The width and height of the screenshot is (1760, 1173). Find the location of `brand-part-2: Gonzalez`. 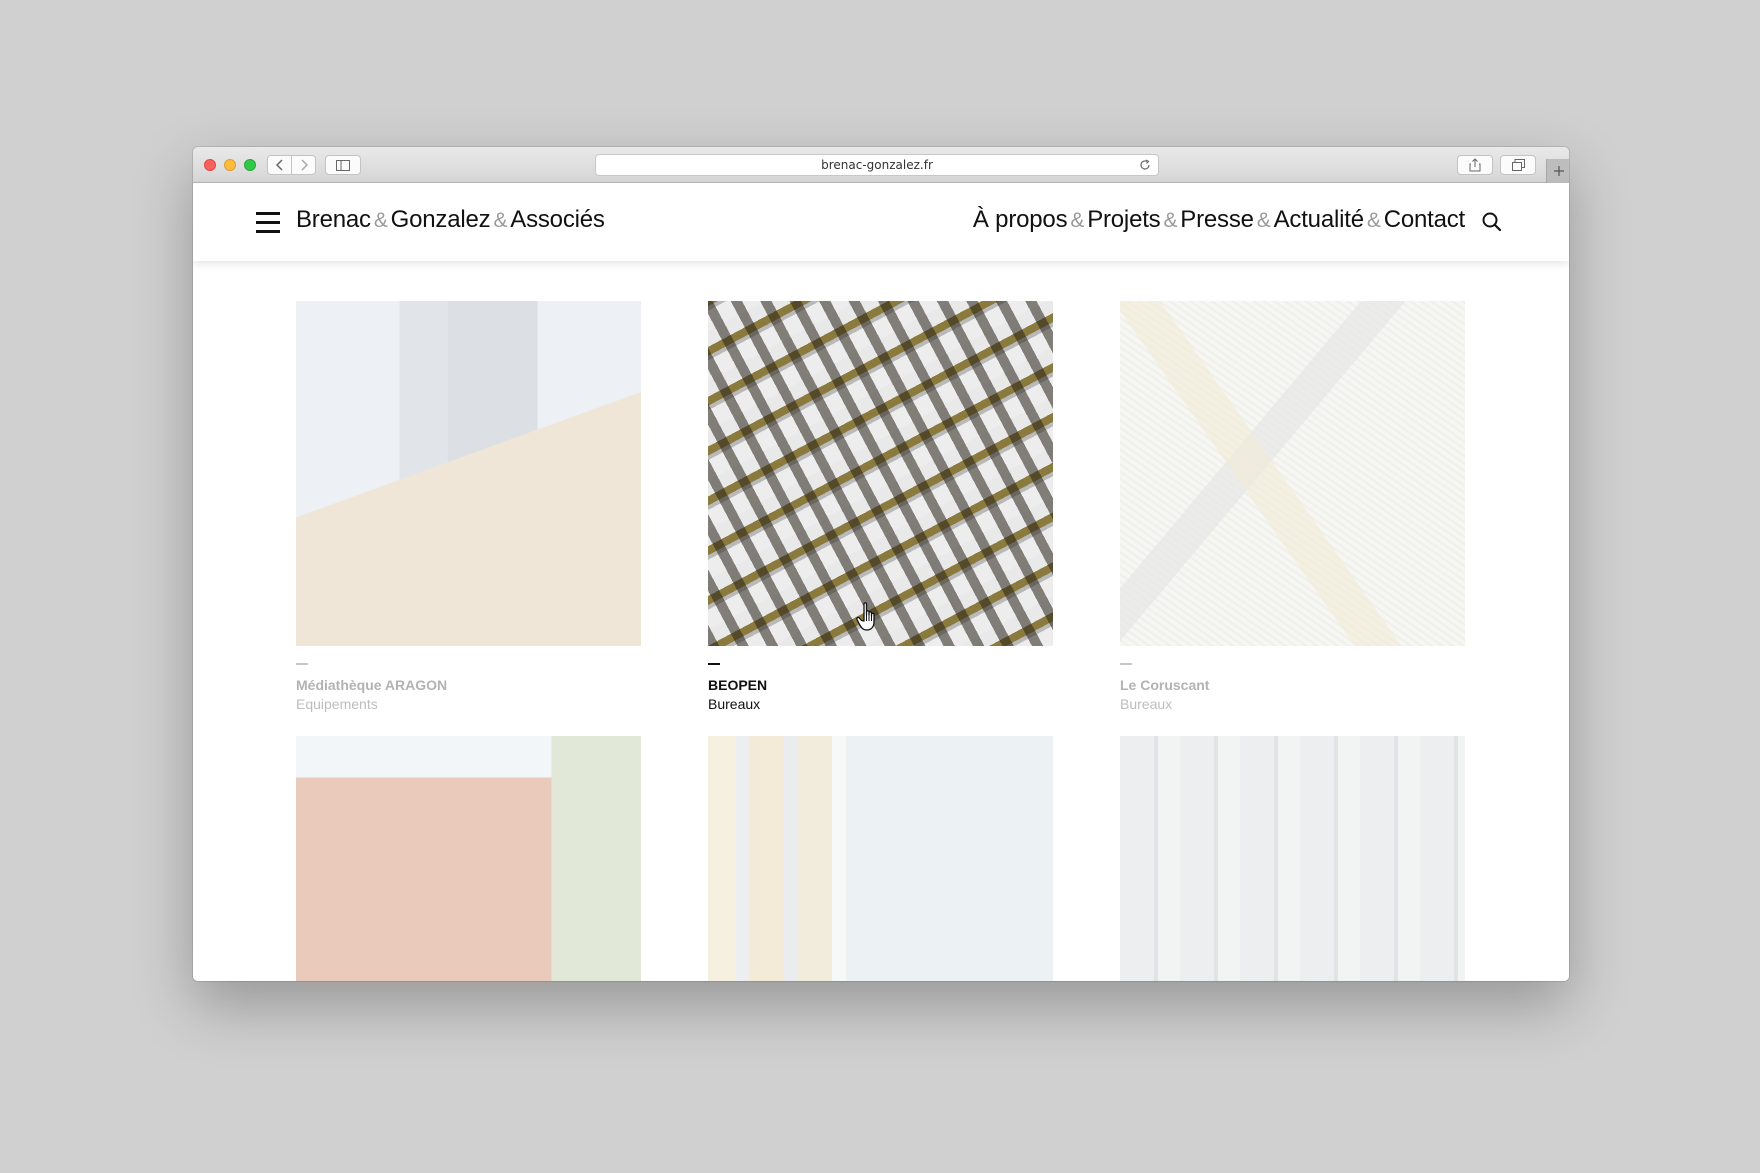

brand-part-2: Gonzalez is located at coordinates (440, 219).